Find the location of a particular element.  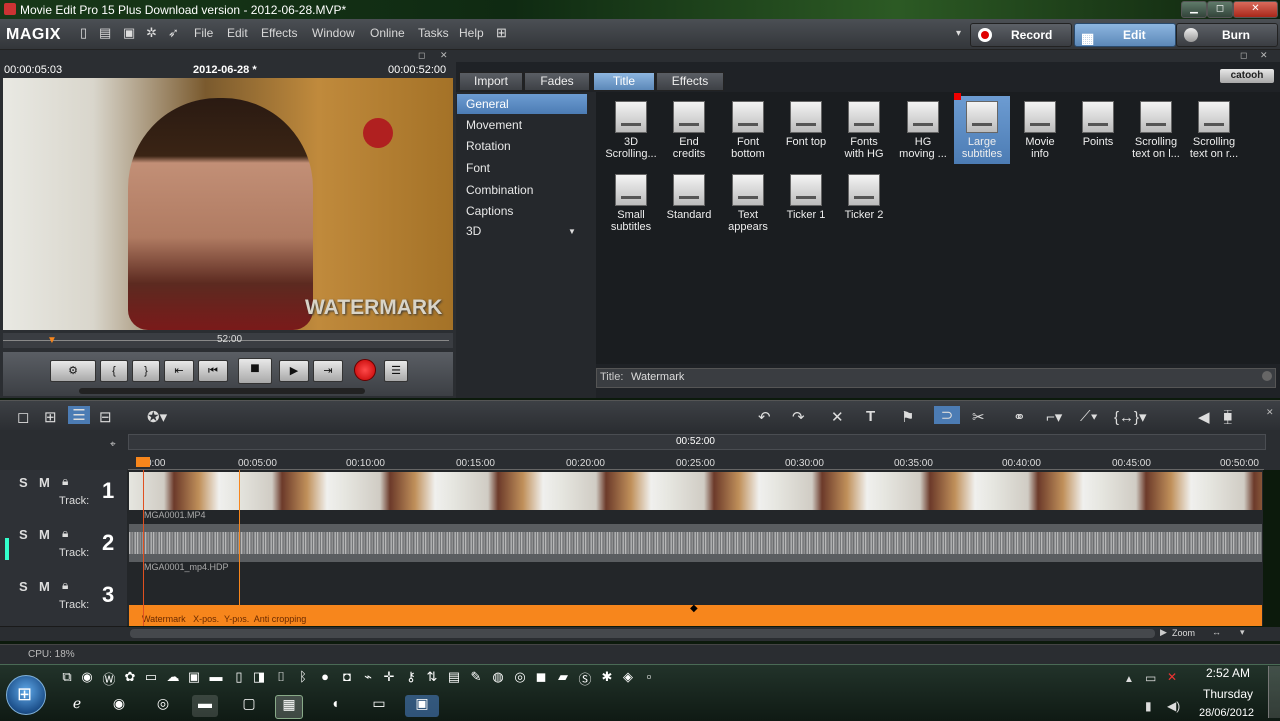

mark-in-button: { is located at coordinates (114, 371).